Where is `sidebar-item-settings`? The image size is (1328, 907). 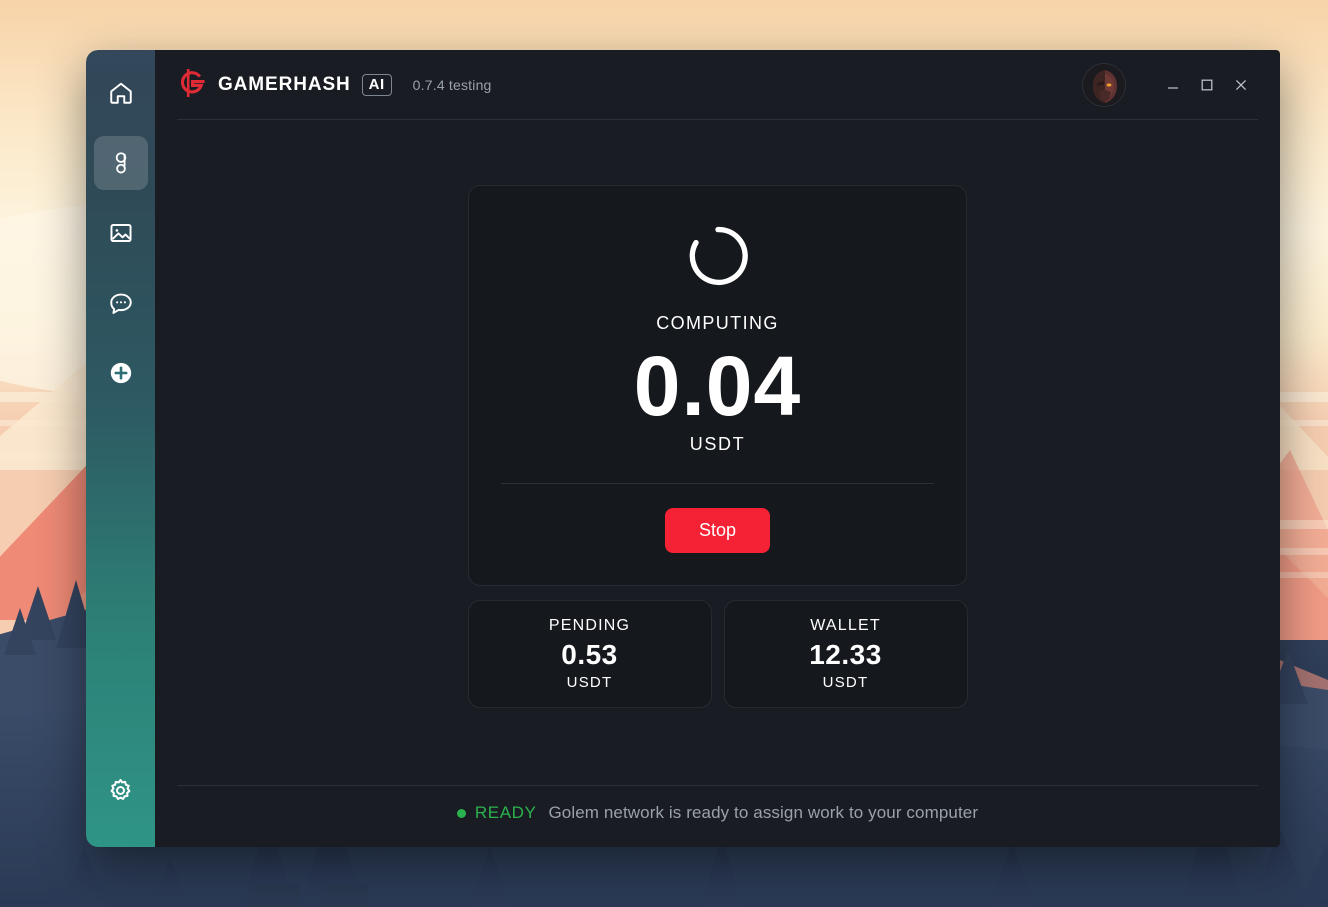 sidebar-item-settings is located at coordinates (121, 790).